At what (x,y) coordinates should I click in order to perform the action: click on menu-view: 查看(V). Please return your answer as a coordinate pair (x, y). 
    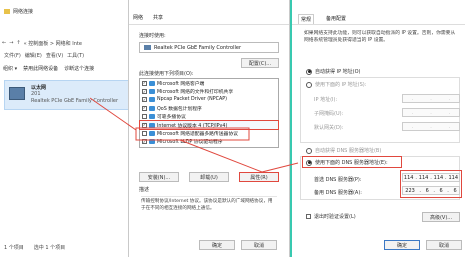
    Looking at the image, I should click on (54, 55).